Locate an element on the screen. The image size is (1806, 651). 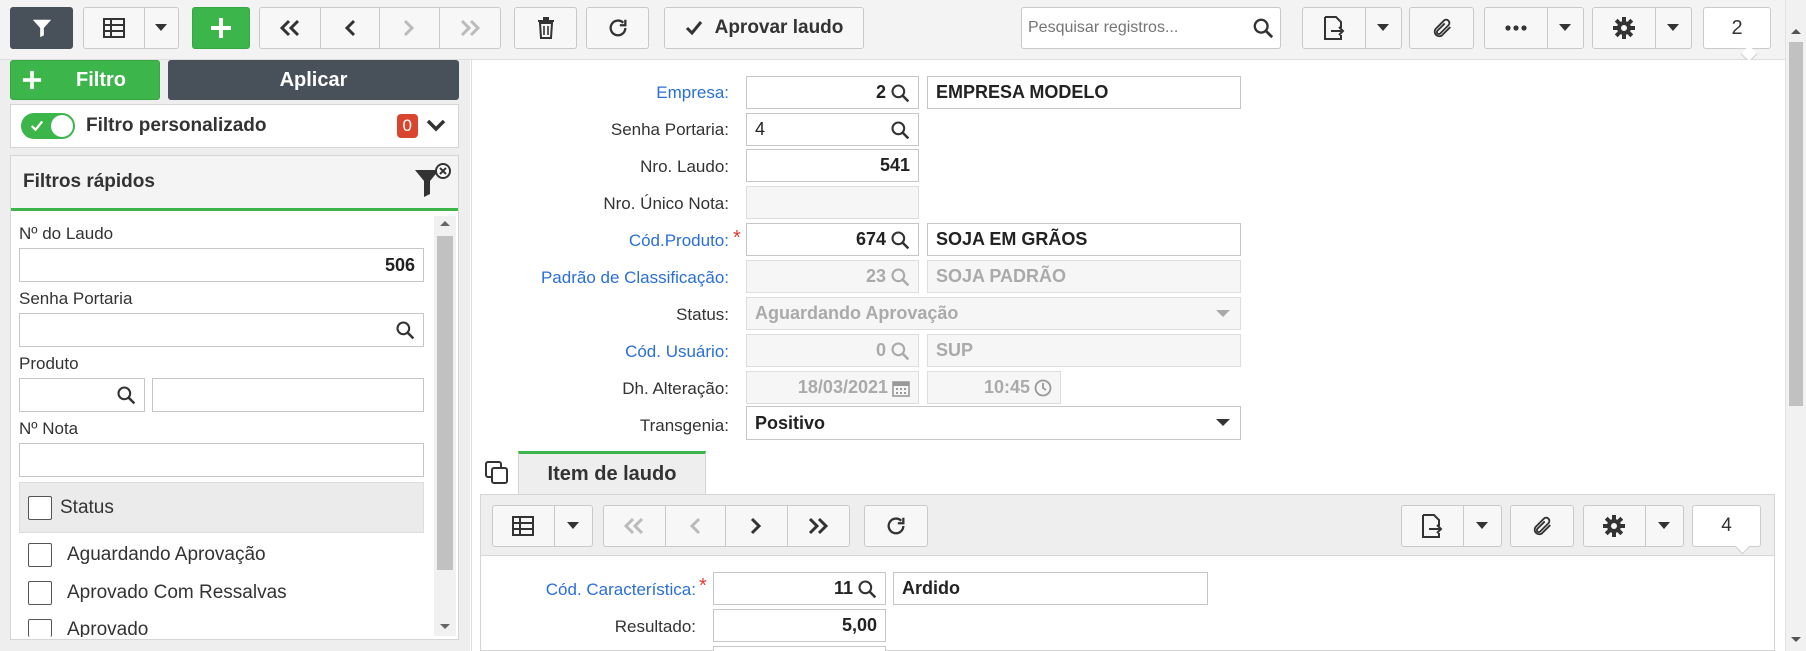
detail-export-dropdown is located at coordinates (1482, 526).